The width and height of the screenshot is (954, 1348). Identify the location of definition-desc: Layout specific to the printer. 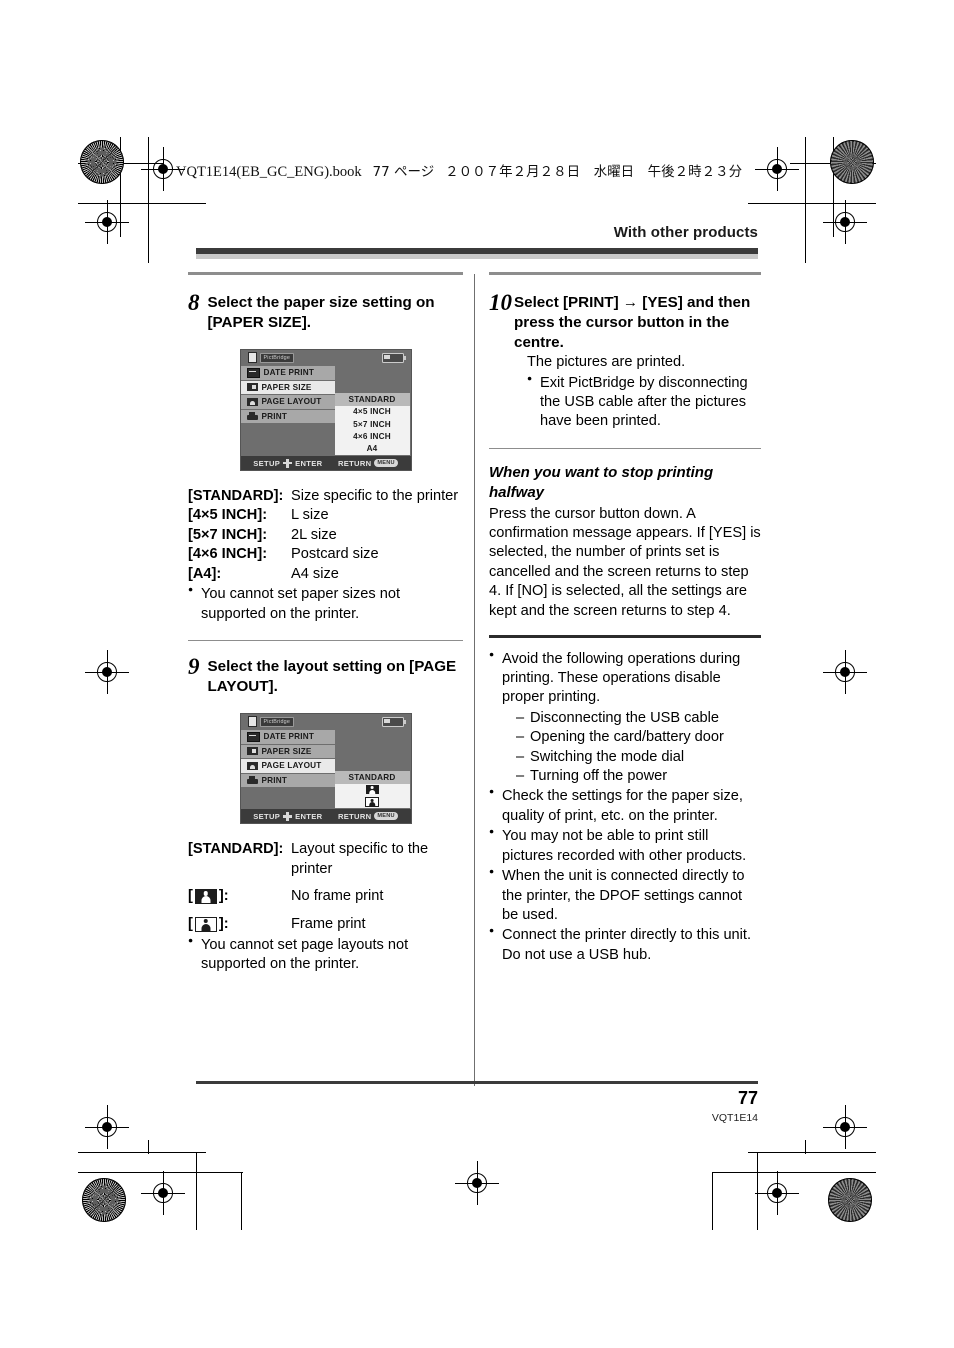
(360, 859).